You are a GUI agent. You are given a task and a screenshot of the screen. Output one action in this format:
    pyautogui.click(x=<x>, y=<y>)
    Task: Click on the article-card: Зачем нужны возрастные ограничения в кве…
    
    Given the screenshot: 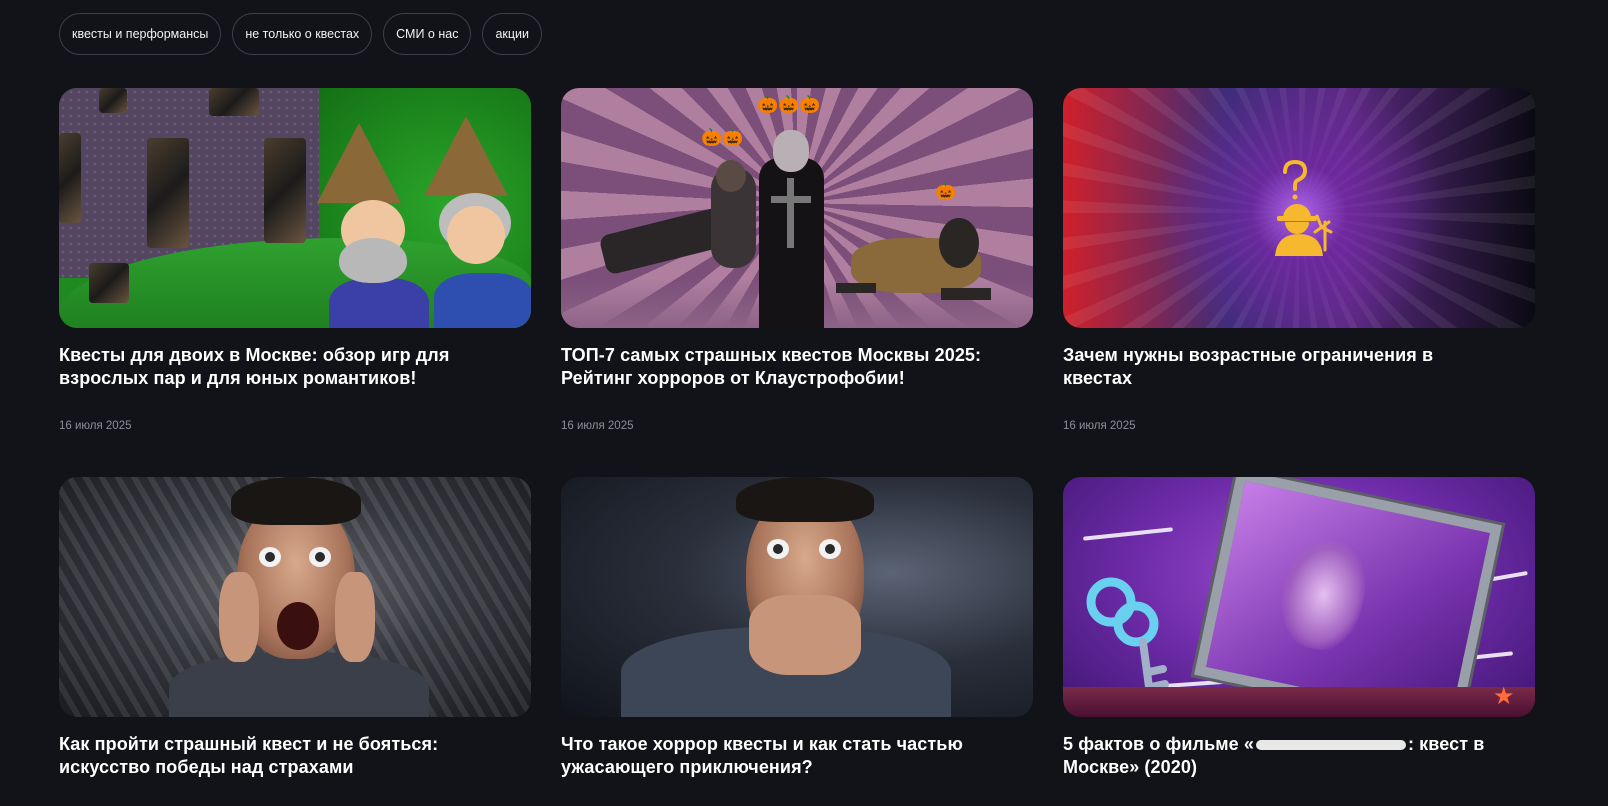 What is the action you would take?
    pyautogui.click(x=1299, y=282)
    